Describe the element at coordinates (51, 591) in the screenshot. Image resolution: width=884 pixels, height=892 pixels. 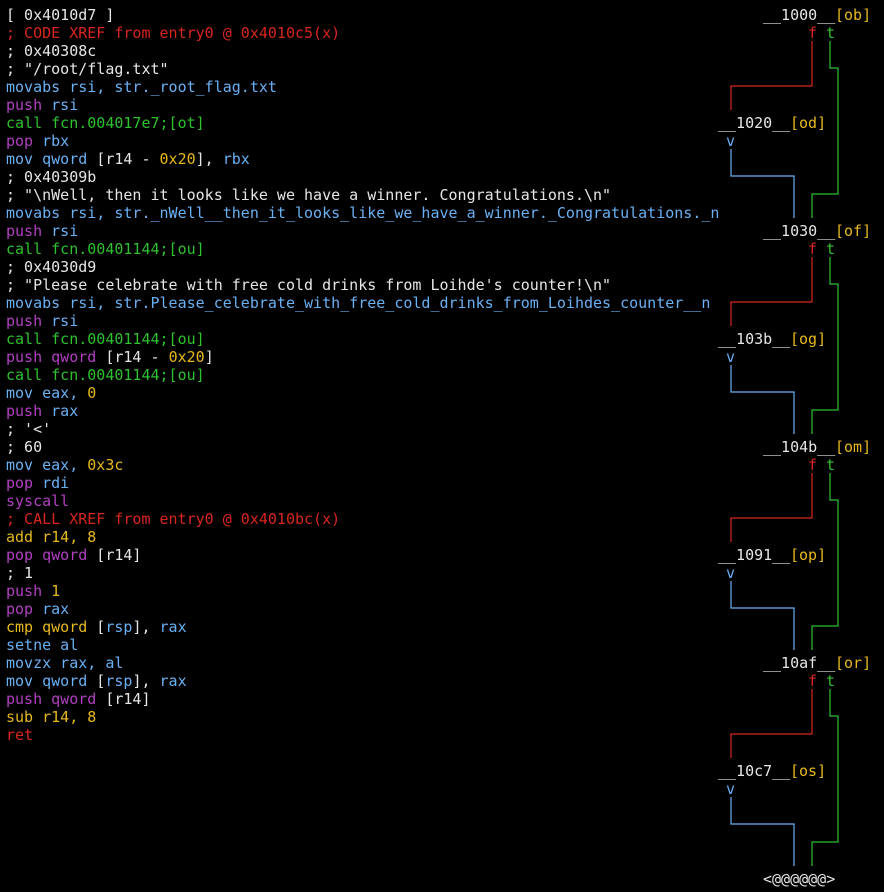
I see `code-token: 1` at that location.